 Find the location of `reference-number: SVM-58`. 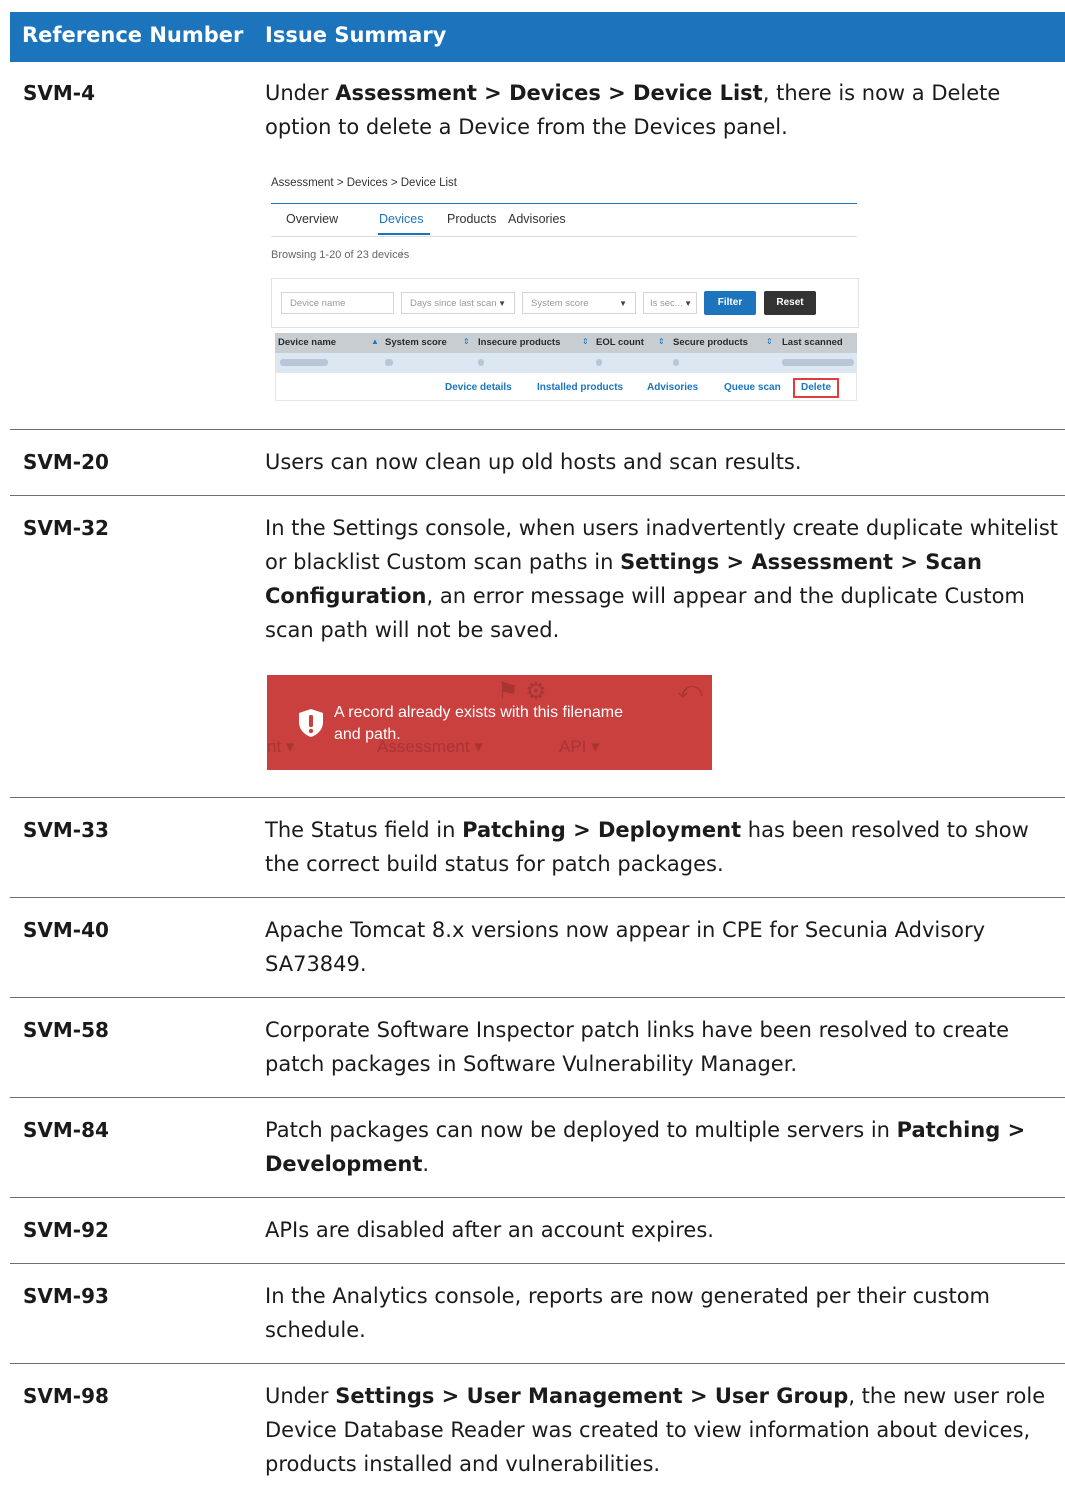

reference-number: SVM-58 is located at coordinates (66, 1030).